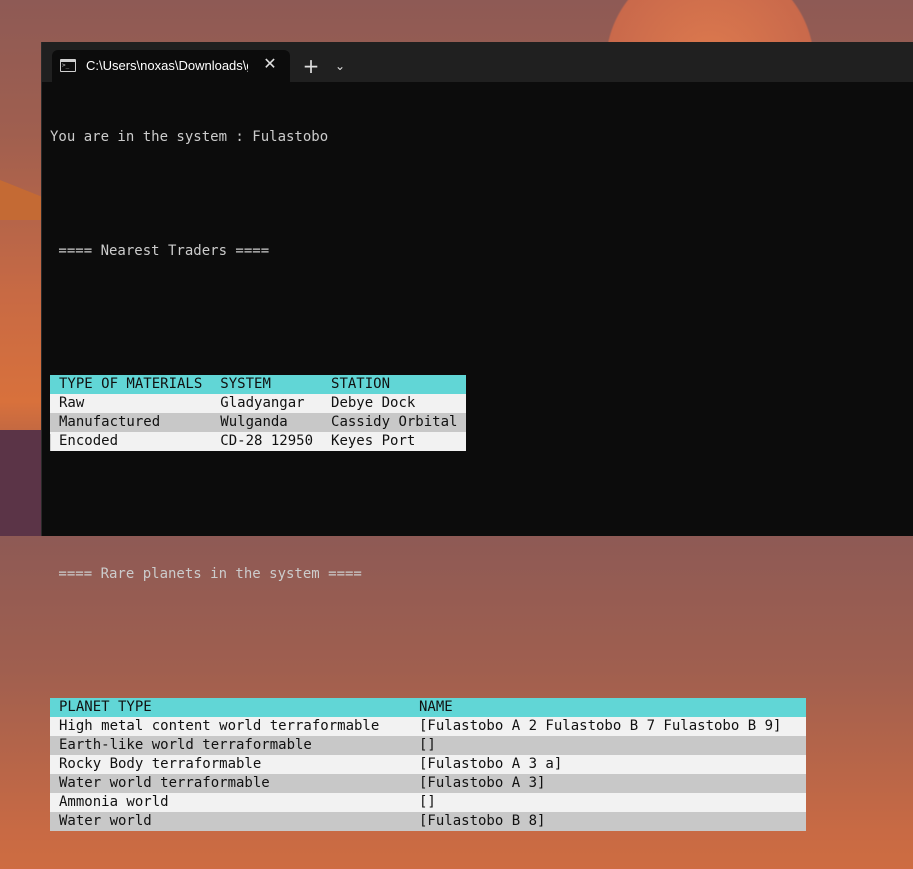 The height and width of the screenshot is (869, 913). What do you see at coordinates (340, 66) in the screenshot?
I see `chevron-down-icon: ⌄` at bounding box center [340, 66].